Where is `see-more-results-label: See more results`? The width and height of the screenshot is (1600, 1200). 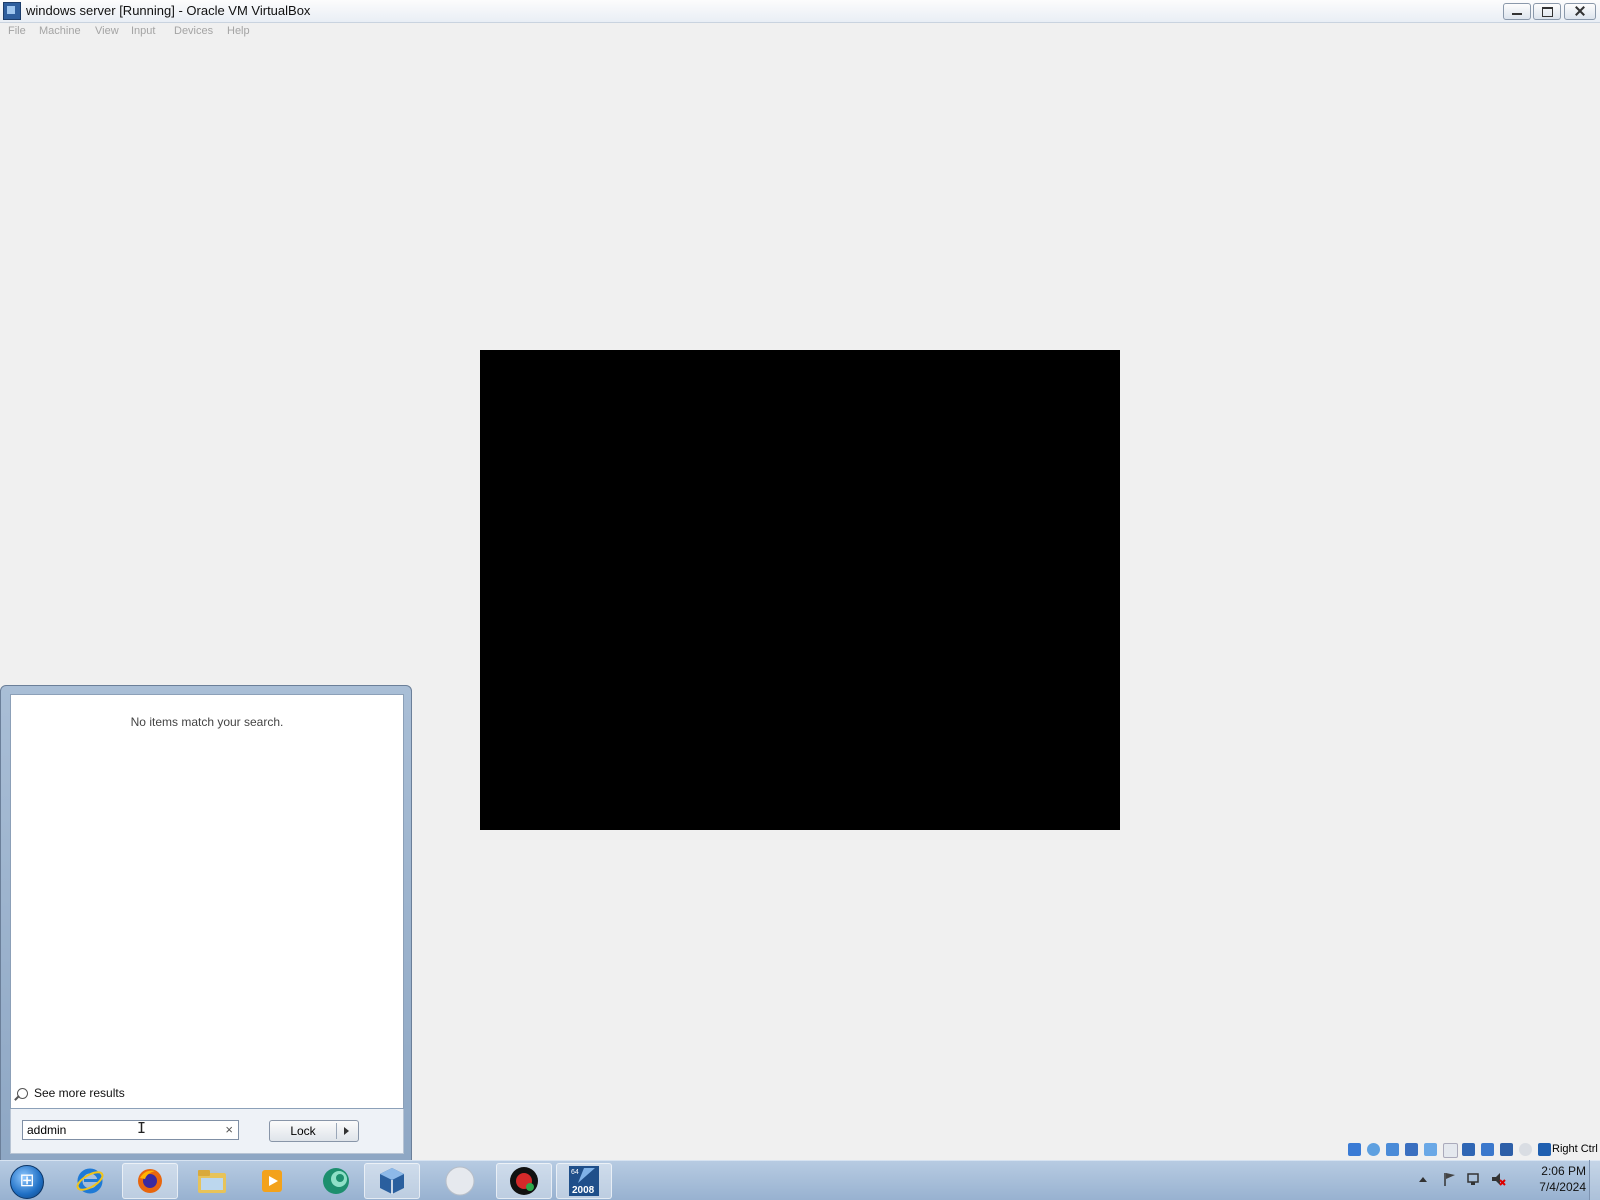 see-more-results-label: See more results is located at coordinates (79, 1093).